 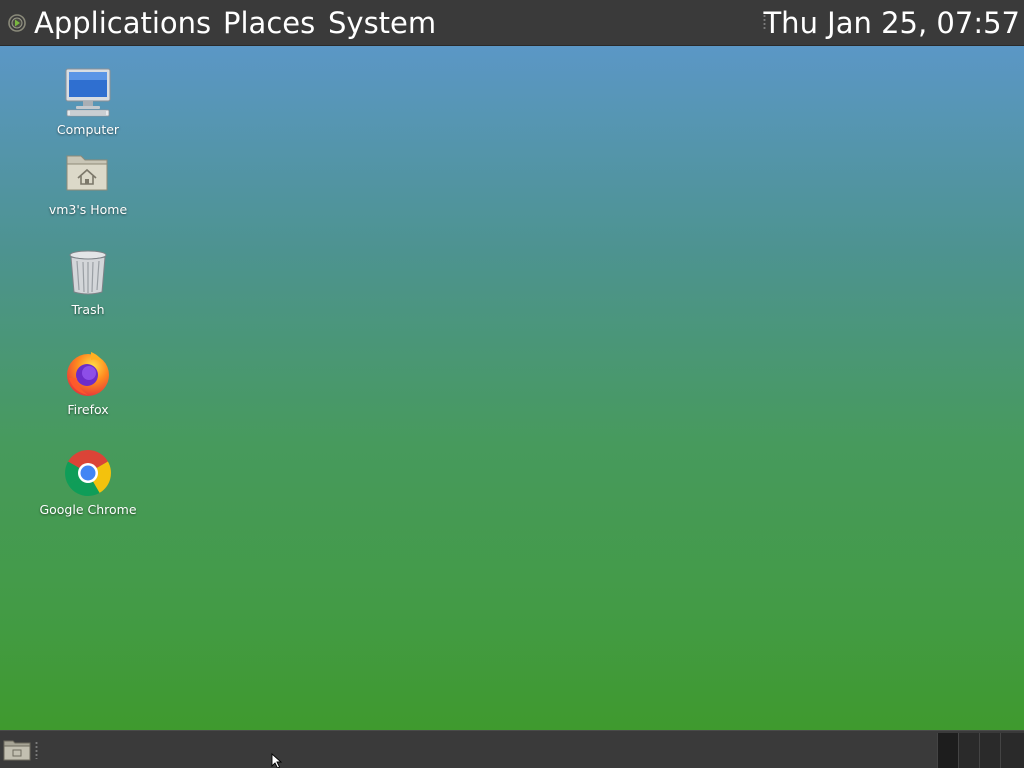 I want to click on desktop-icon-home: vm3's Home, so click(x=88, y=183).